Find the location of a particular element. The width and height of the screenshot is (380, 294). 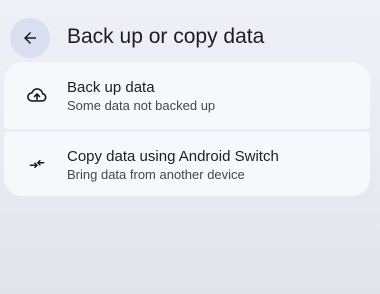

option-title: Copy data using Android Switch is located at coordinates (173, 156).